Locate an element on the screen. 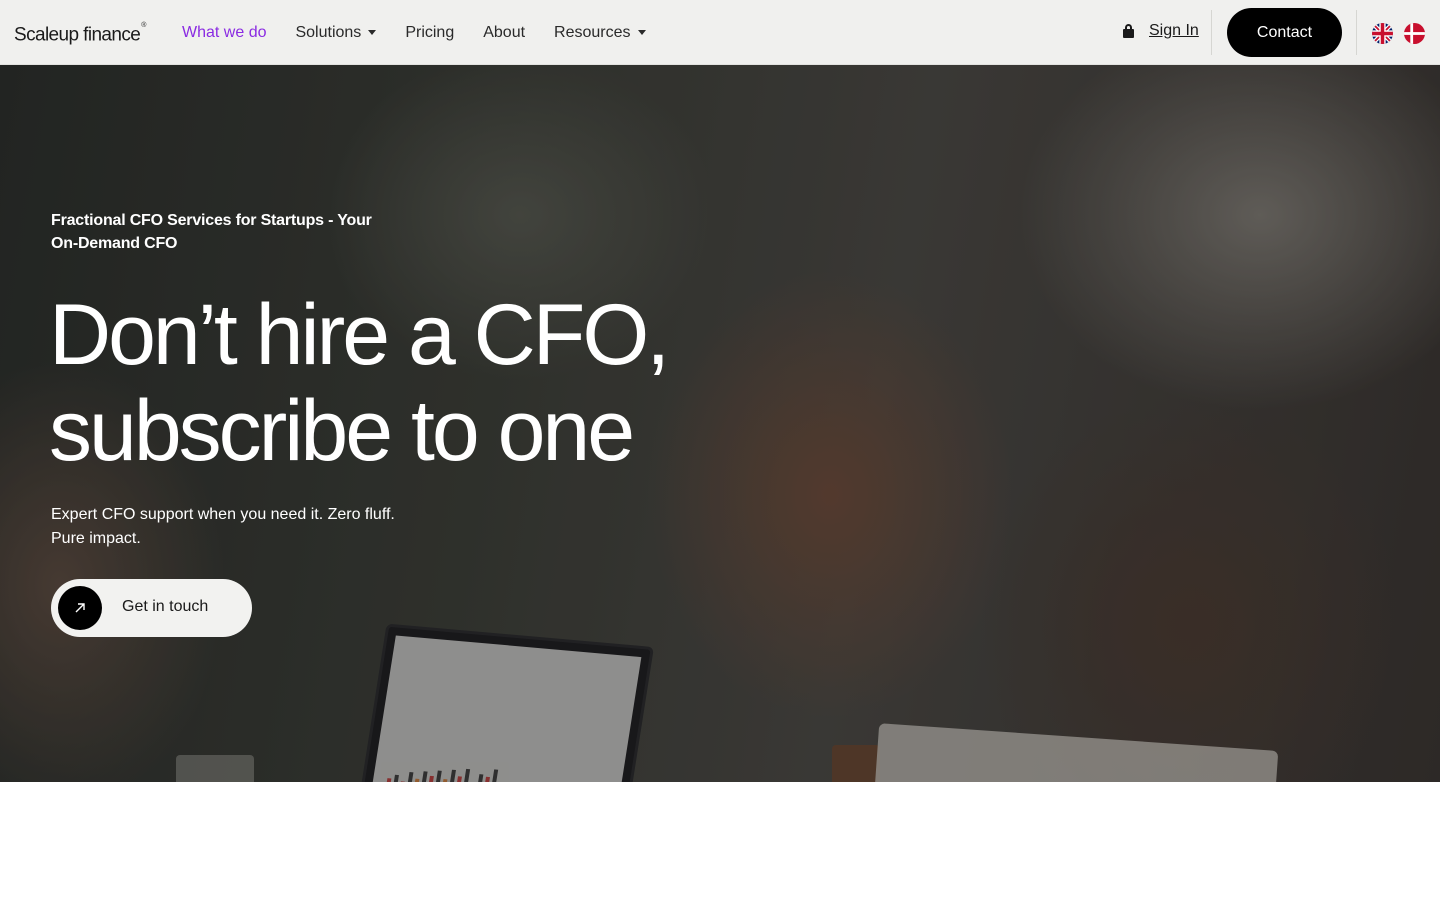  brand-logo: Scaleup finance® is located at coordinates (80, 33).